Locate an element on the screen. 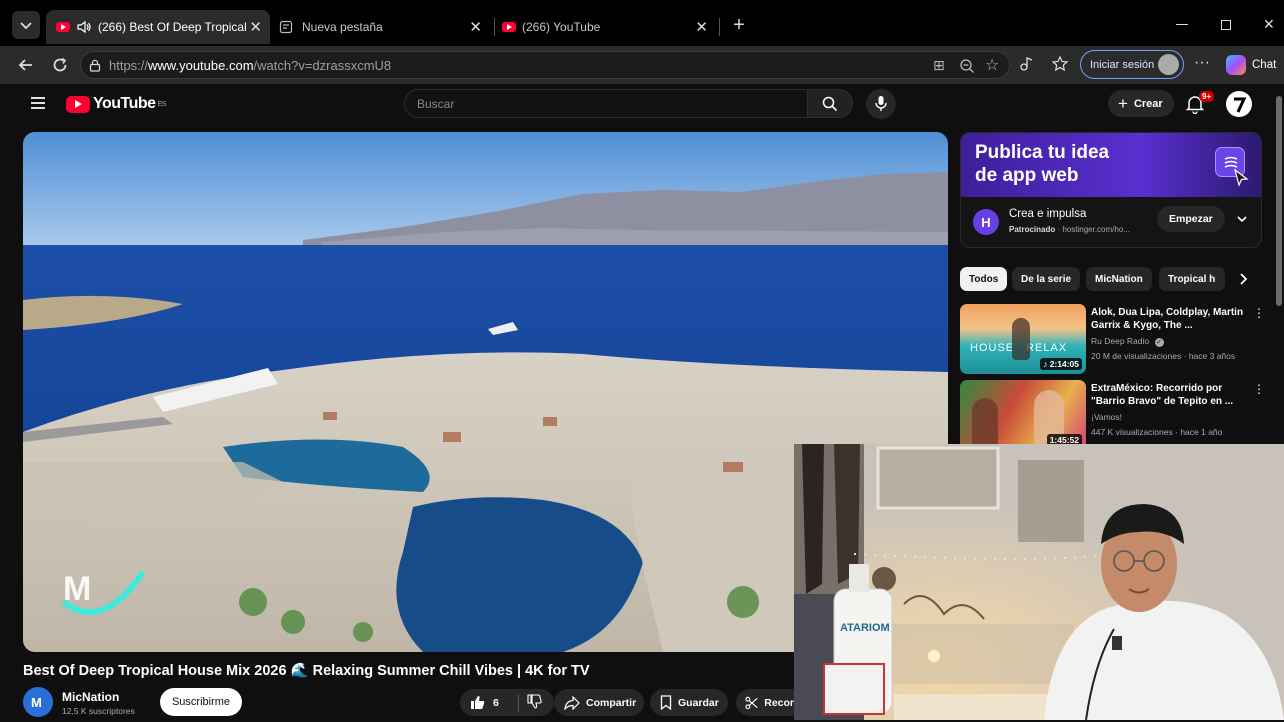 The image size is (1284, 722). webcam-overlay: ATARIOM is located at coordinates (1039, 582).